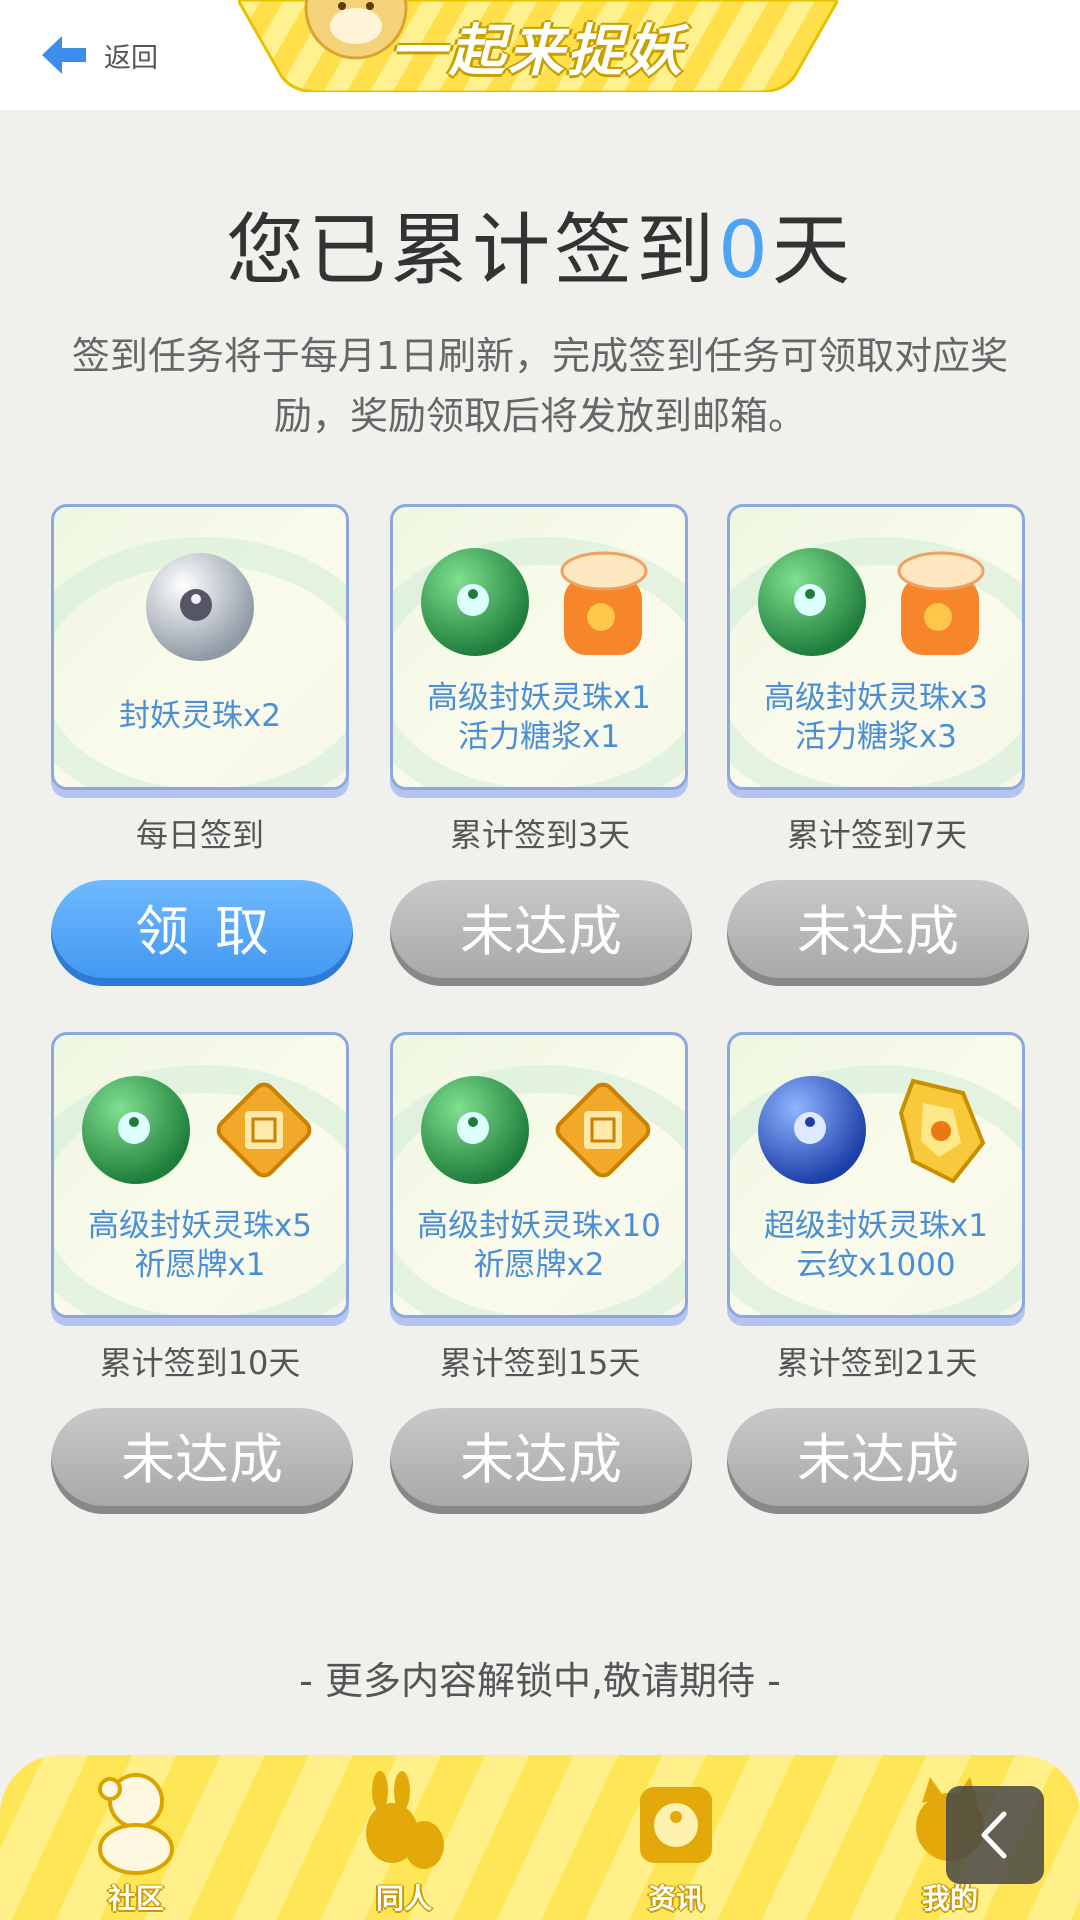 Image resolution: width=1080 pixels, height=1920 pixels. Describe the element at coordinates (676, 1825) in the screenshot. I see `news-icon` at that location.